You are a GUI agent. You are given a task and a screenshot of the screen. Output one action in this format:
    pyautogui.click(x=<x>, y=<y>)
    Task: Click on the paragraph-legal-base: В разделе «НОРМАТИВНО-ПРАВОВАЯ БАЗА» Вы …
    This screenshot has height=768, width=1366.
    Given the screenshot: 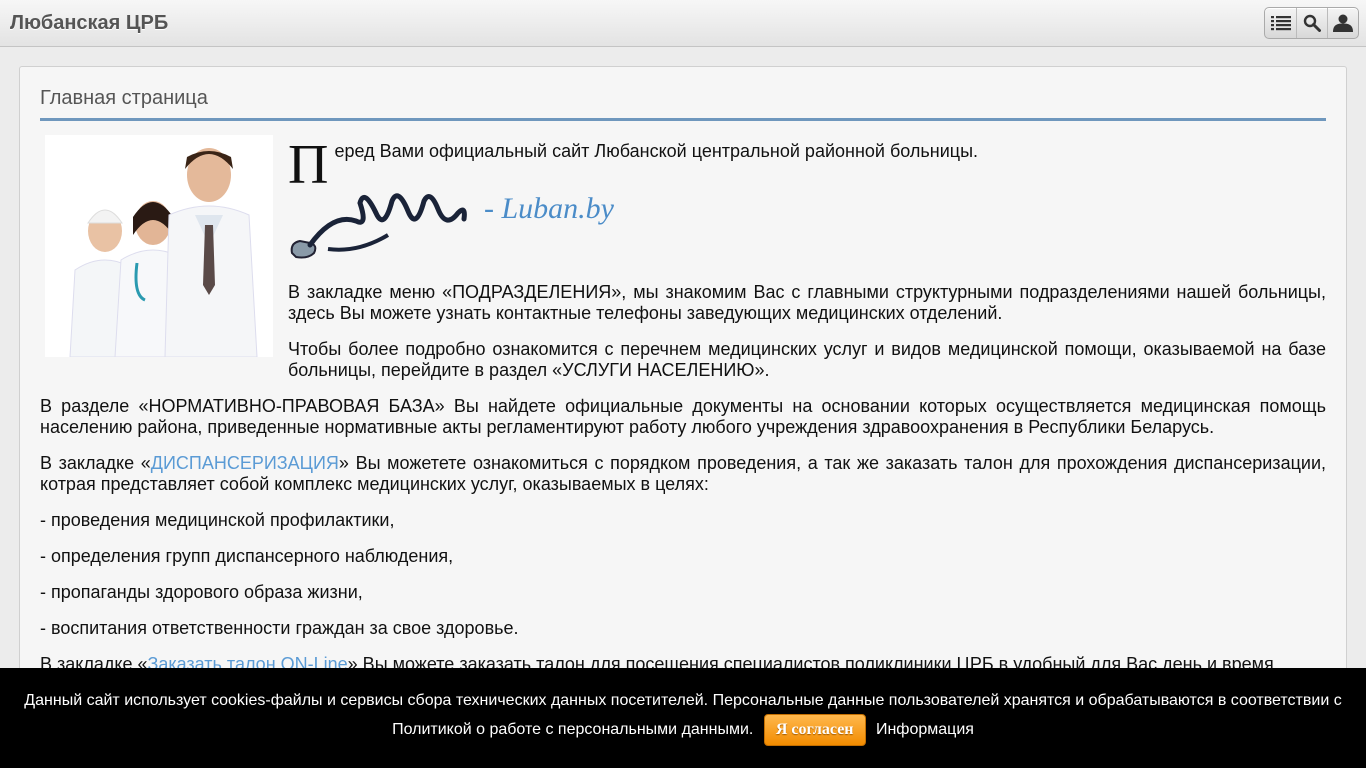 What is the action you would take?
    pyautogui.click(x=683, y=416)
    